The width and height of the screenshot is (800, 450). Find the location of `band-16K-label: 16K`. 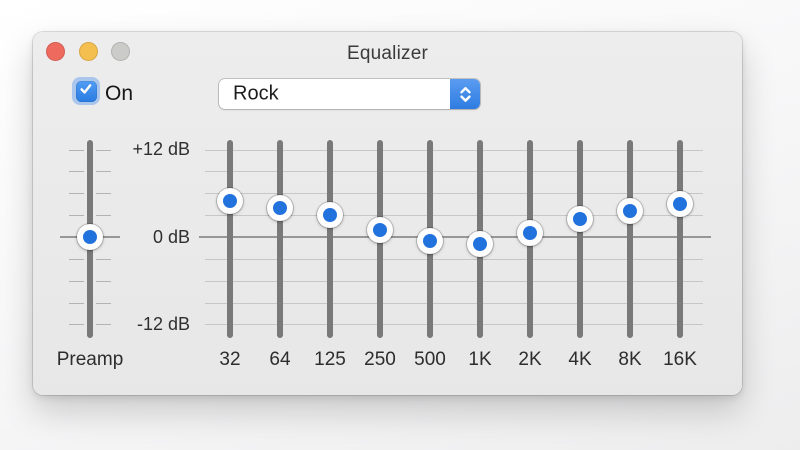

band-16K-label: 16K is located at coordinates (680, 359).